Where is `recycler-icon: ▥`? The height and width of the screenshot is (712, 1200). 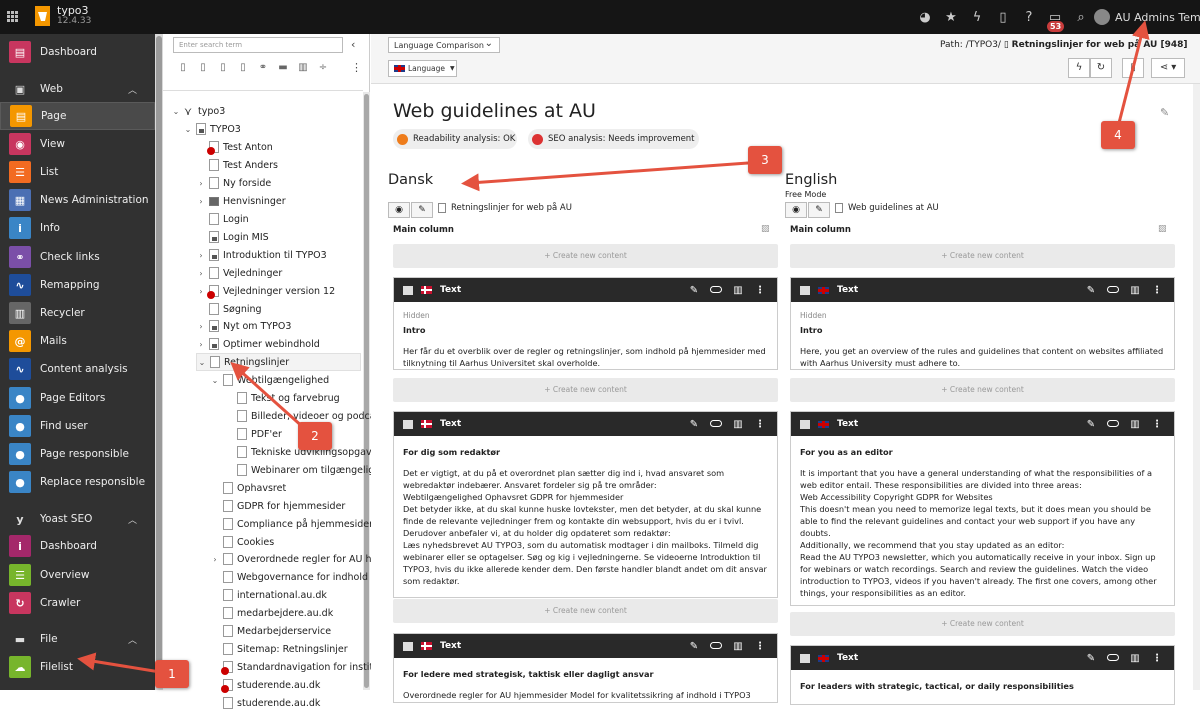 recycler-icon: ▥ is located at coordinates (303, 67).